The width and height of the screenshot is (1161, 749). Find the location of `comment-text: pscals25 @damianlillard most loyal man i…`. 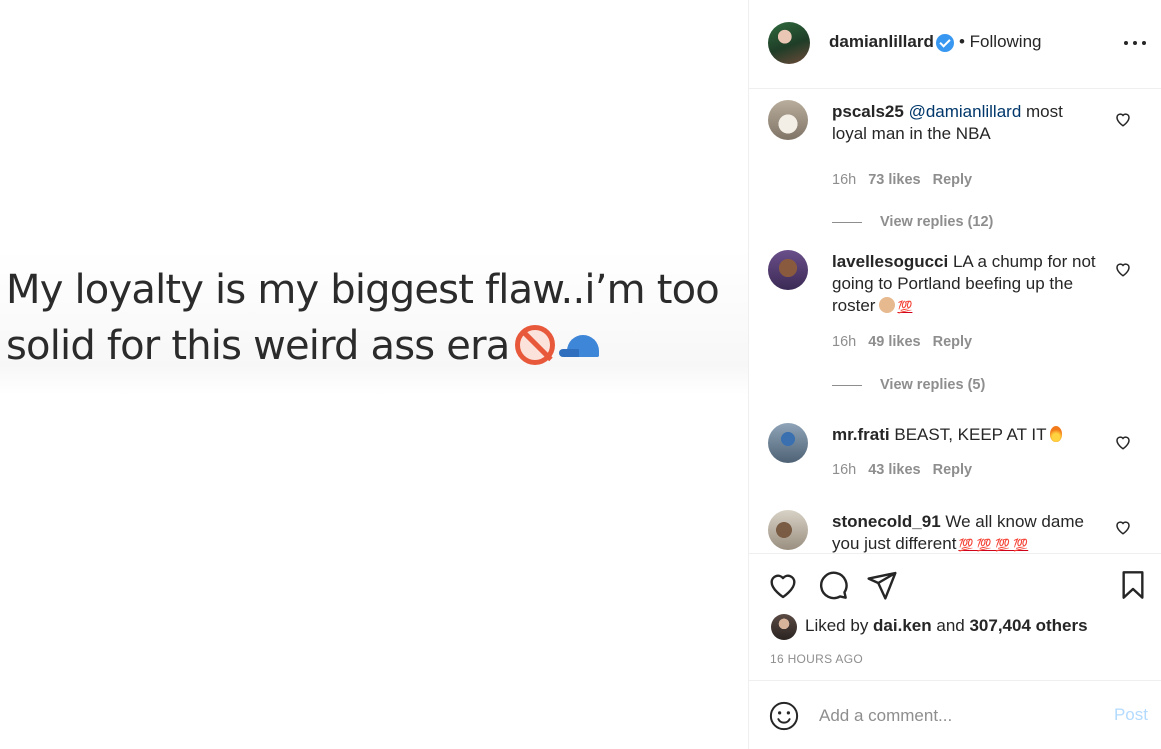

comment-text: pscals25 @damianlillard most loyal man i… is located at coordinates (967, 123).